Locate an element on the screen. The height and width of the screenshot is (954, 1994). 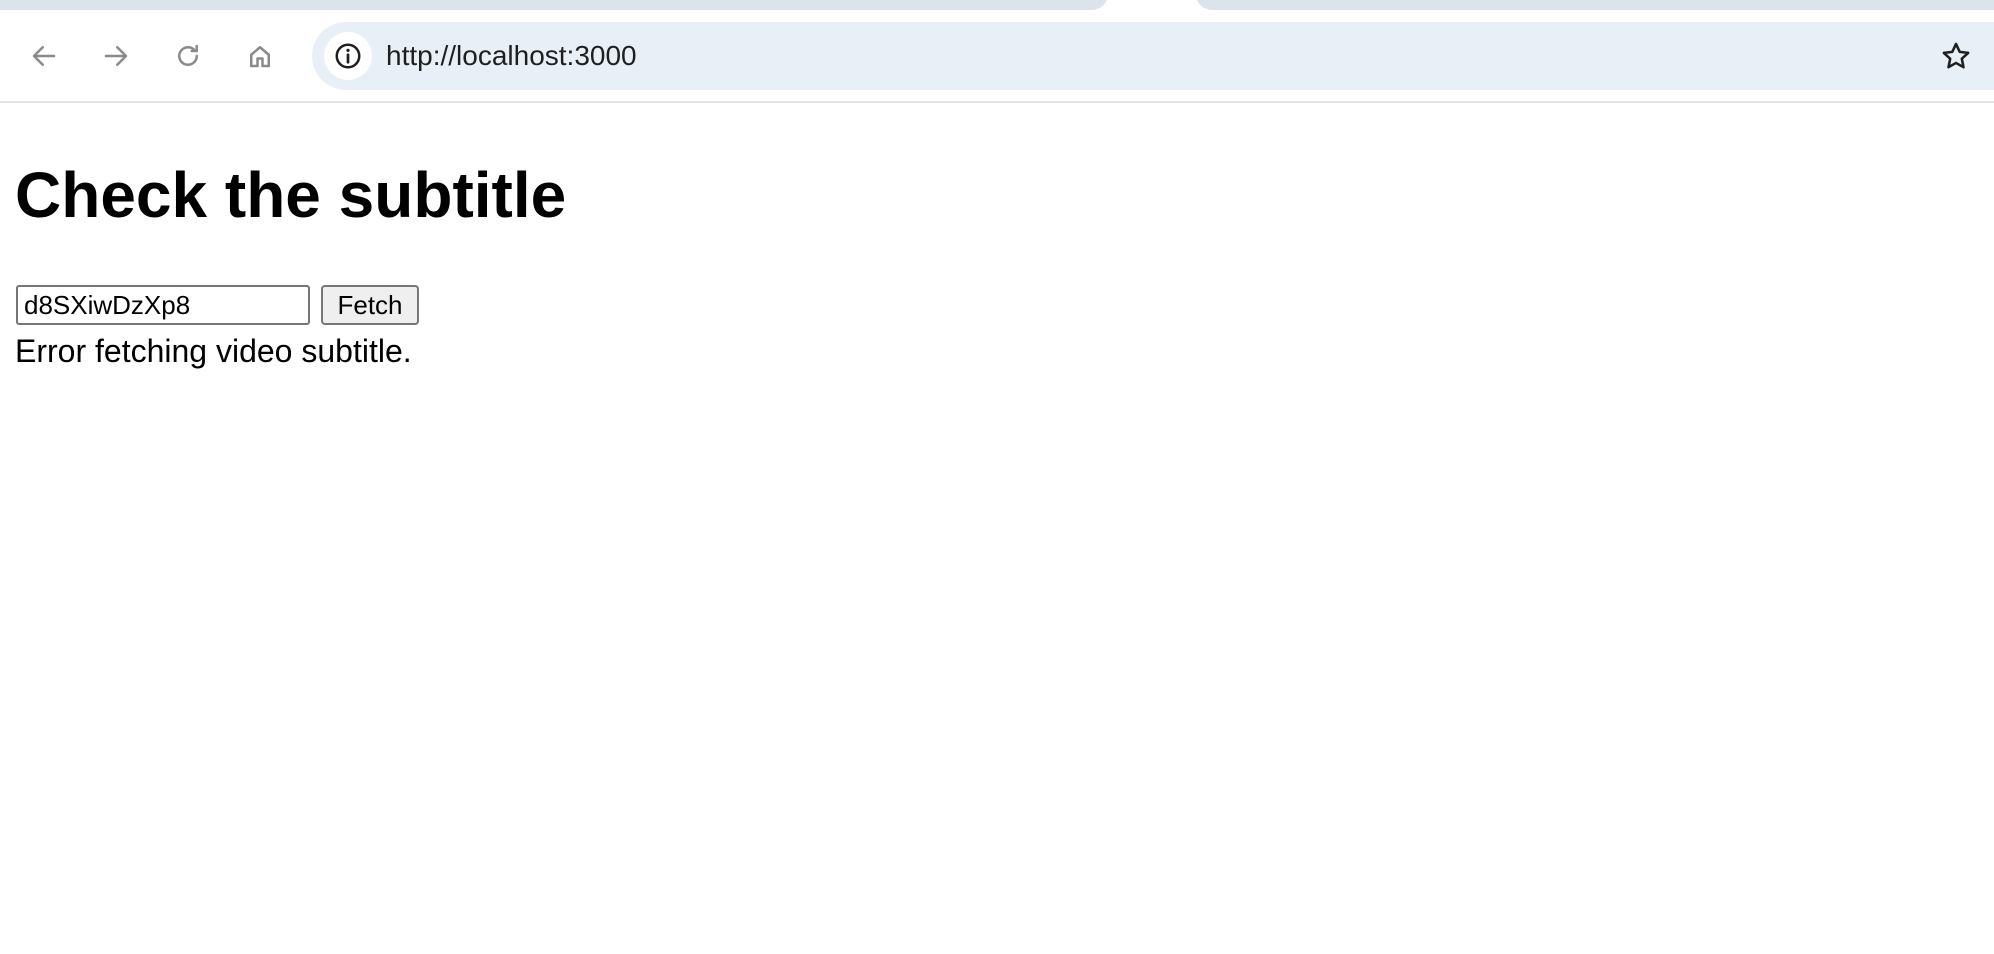
site-info-button is located at coordinates (348, 56).